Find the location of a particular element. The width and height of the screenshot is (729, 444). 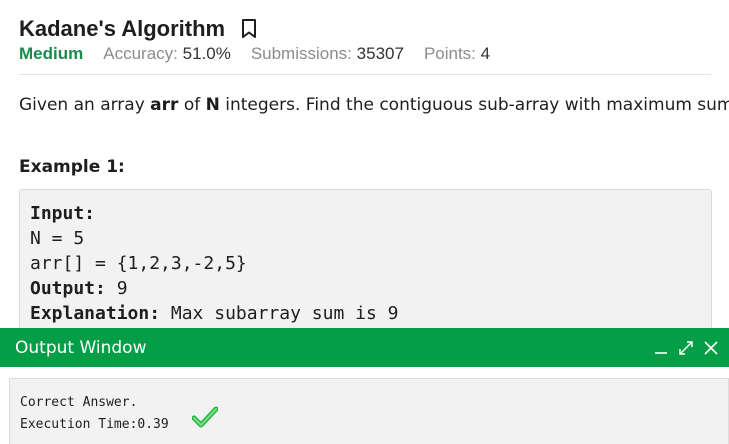

accuracy-label: Accuracy: is located at coordinates (140, 53).